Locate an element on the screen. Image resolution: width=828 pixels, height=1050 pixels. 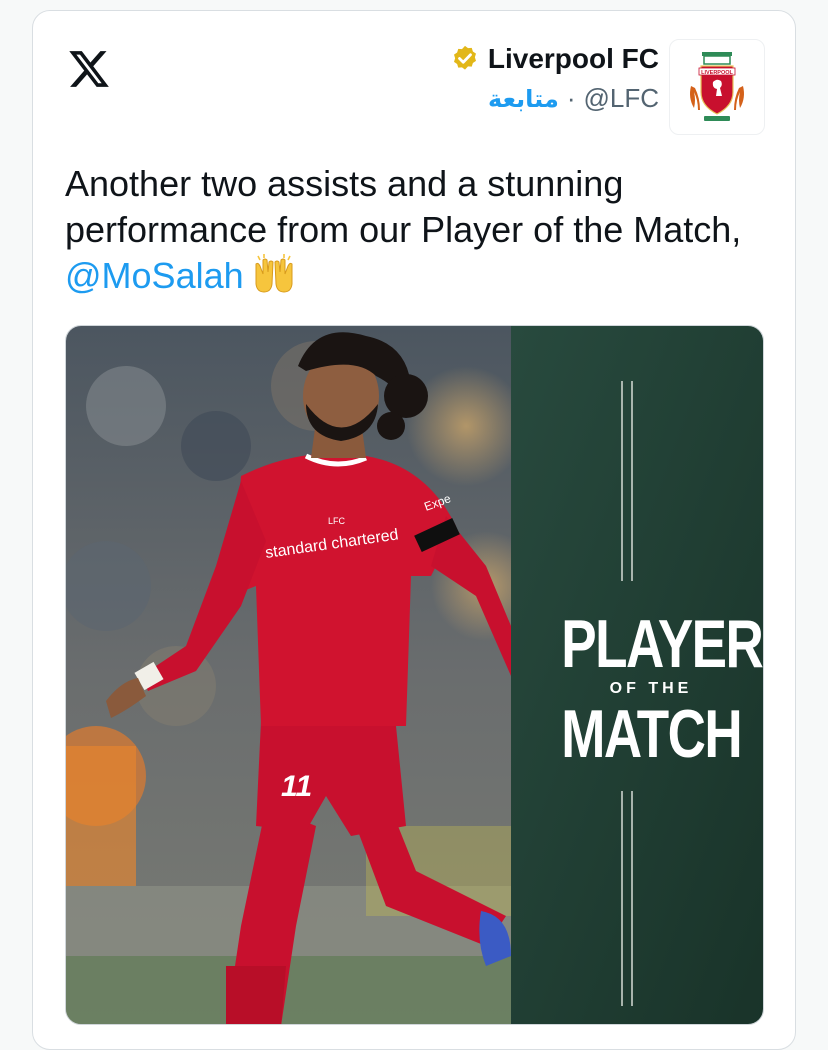
author-block: Liverpool FC متابعة · @LFC LIVERPOOL is located at coordinates (607, 87).